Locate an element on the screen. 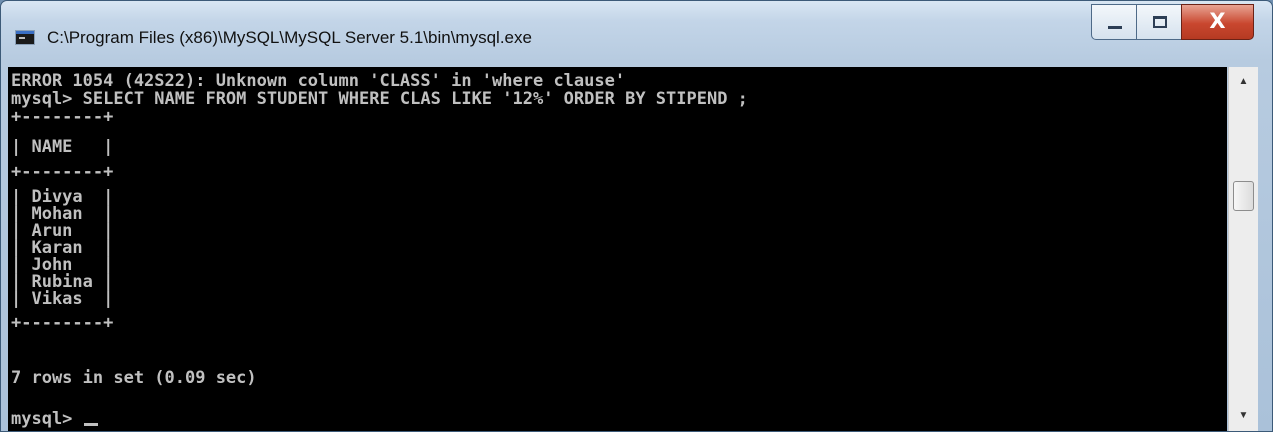 This screenshot has height=432, width=1273. maximize-button is located at coordinates (1159, 22).